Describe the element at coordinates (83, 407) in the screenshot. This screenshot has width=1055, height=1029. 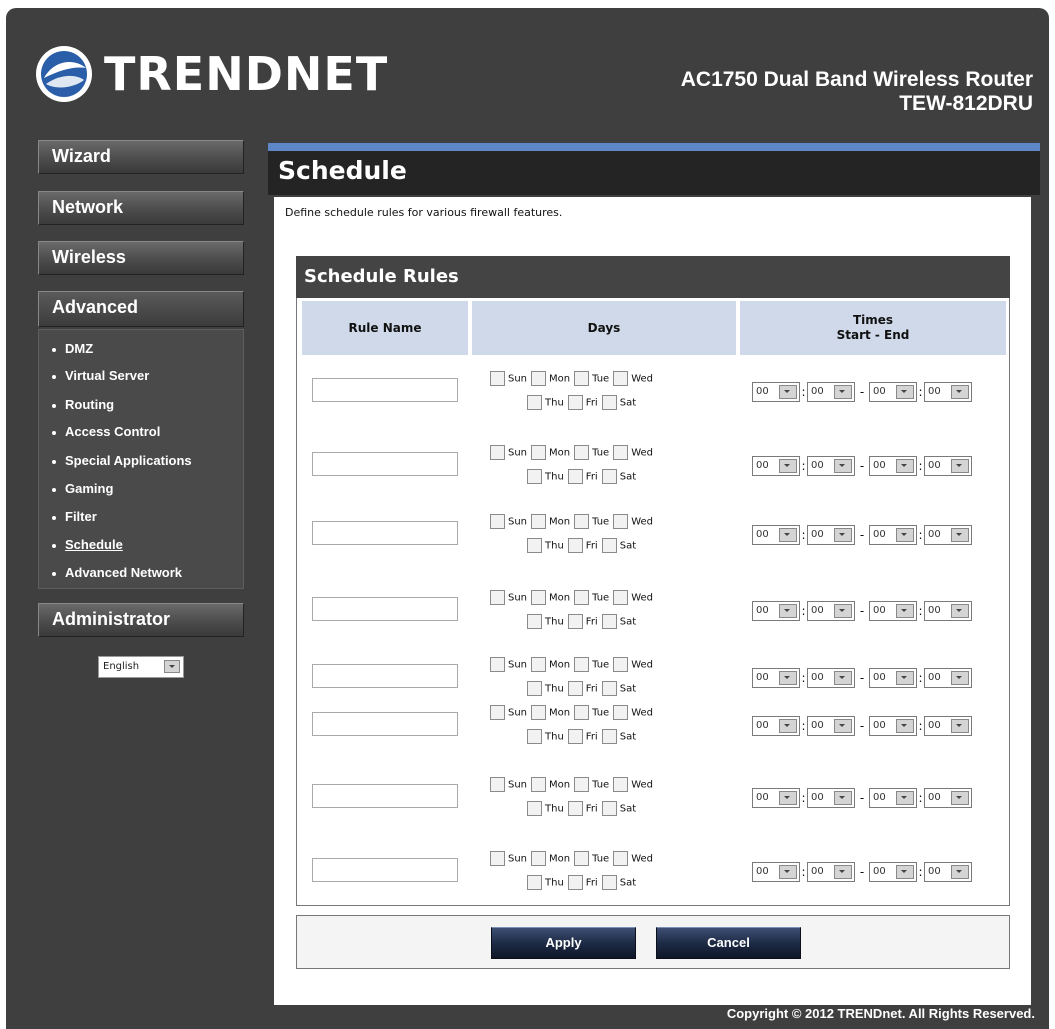
I see `sidebar-item-routing: Routing` at that location.